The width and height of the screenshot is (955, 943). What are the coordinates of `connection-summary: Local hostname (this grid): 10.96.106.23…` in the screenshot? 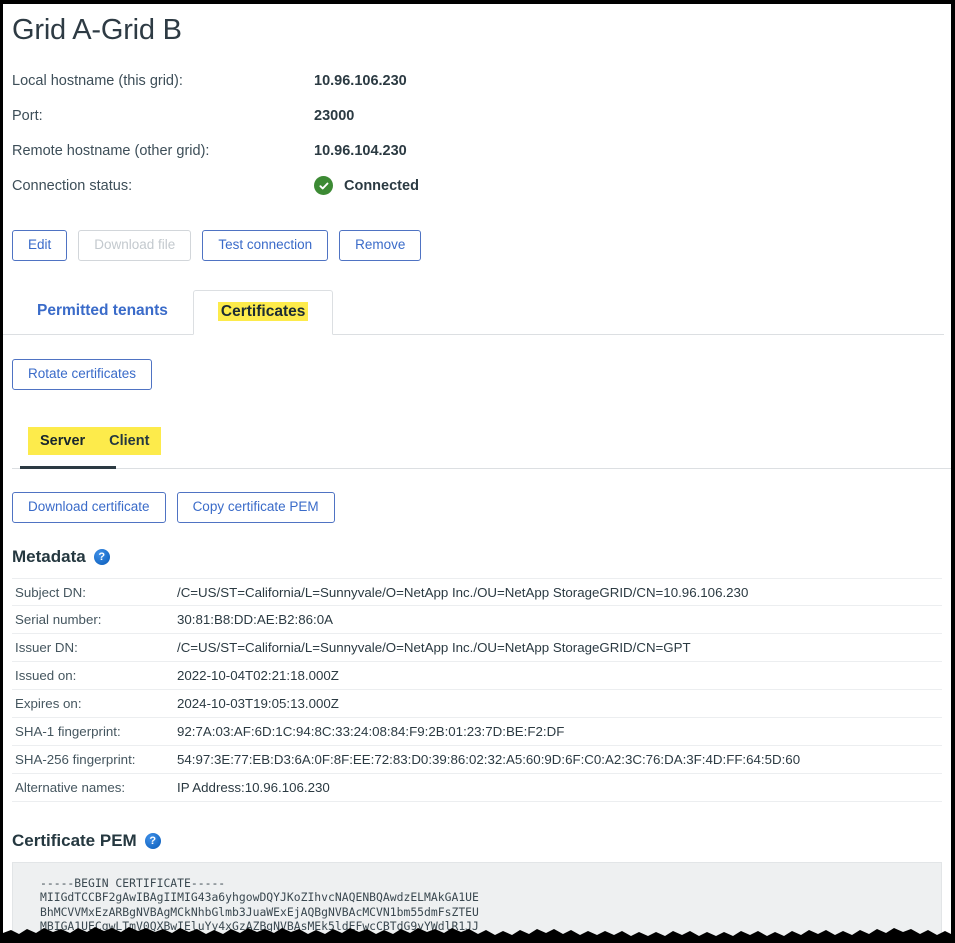 It's located at (481, 133).